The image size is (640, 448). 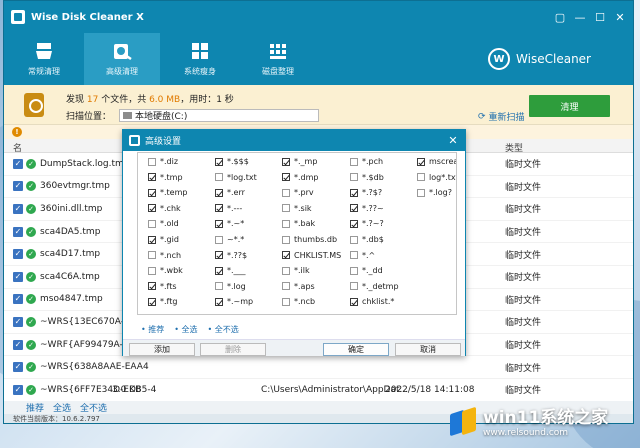 I want to click on extension-option: *.??$, so click(x=231, y=255).